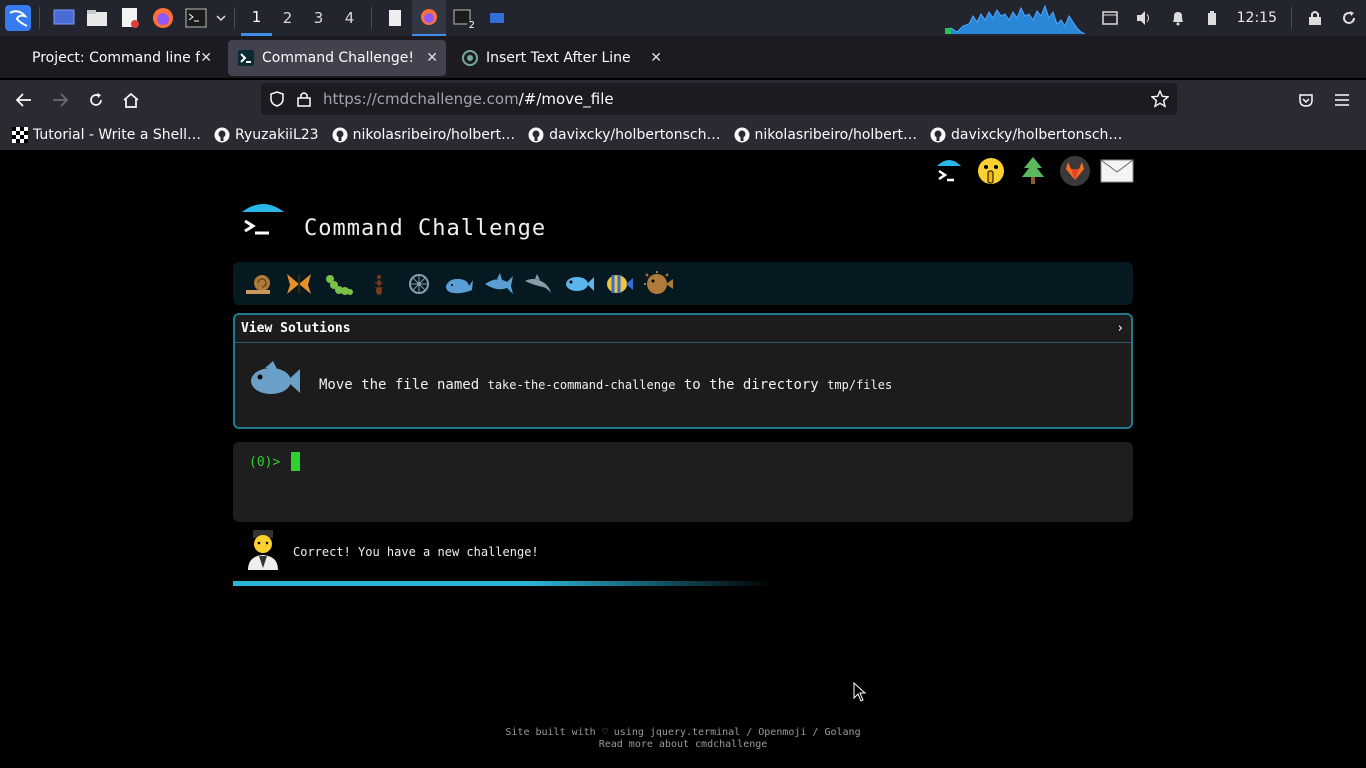  Describe the element at coordinates (719, 99) in the screenshot. I see `url-bar: https://cmdchallenge.com/#/move_file` at that location.